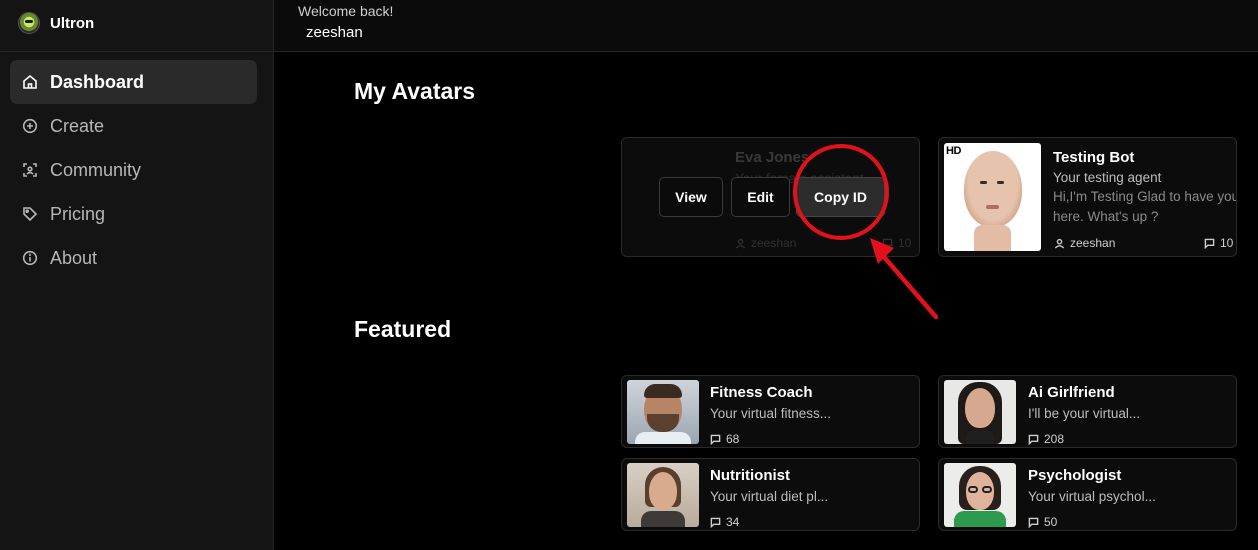  Describe the element at coordinates (415, 91) in the screenshot. I see `my-avatars-title: My Avatars` at that location.